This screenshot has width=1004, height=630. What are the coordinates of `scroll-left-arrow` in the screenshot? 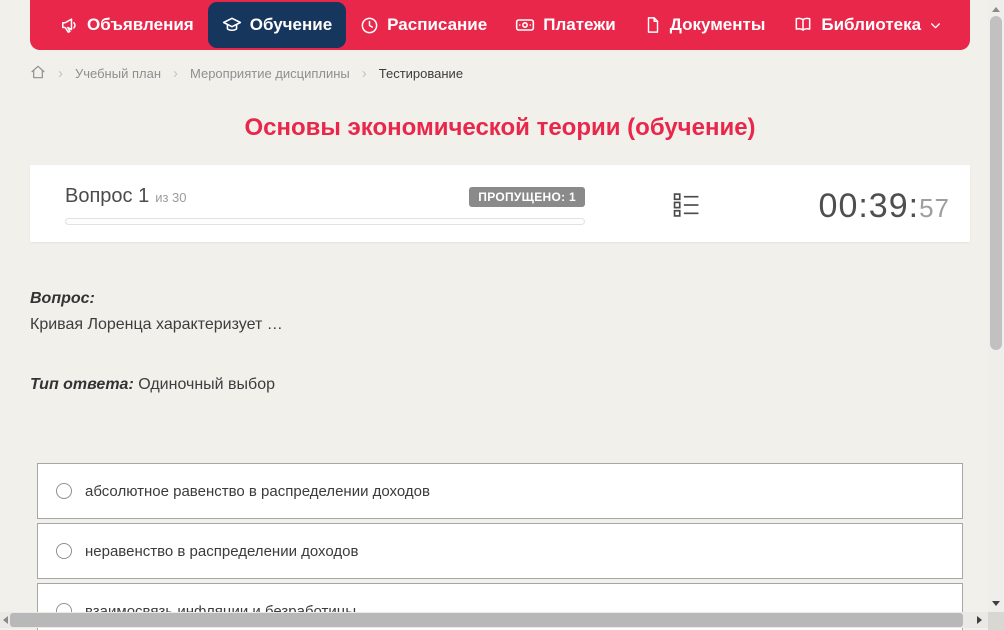 It's located at (5, 620).